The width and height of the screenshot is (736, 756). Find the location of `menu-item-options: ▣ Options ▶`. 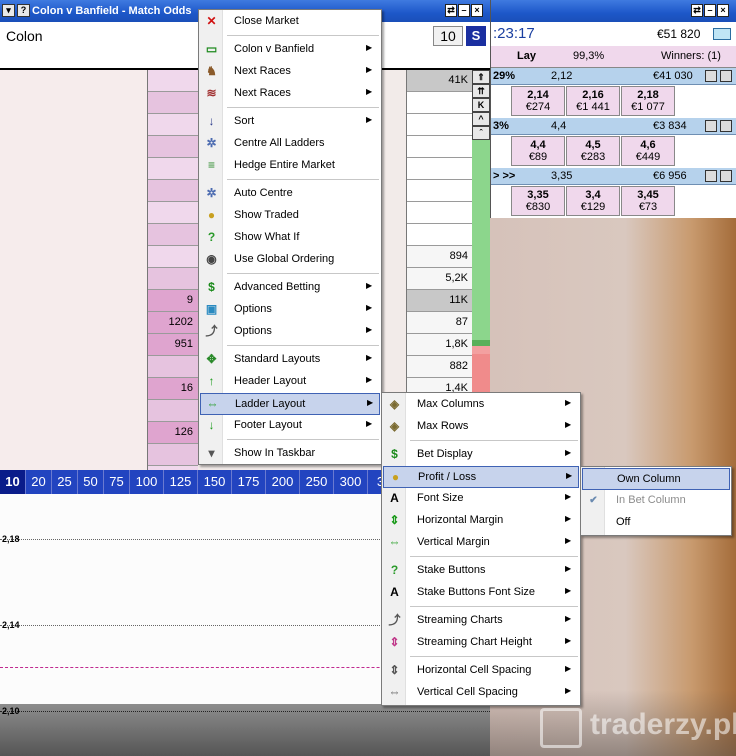

menu-item-options: ▣ Options ▶ is located at coordinates (290, 310).